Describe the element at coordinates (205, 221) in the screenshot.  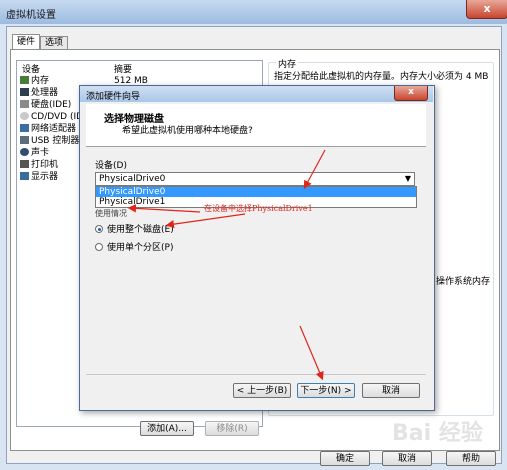
I see `arrow-to-radio` at that location.